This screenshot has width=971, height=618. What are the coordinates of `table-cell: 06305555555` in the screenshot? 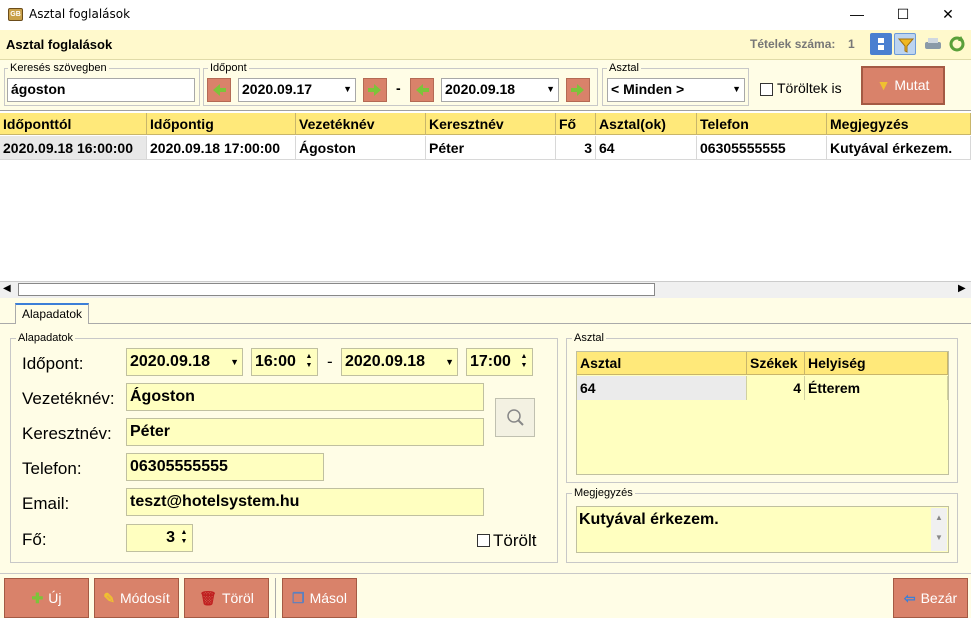 It's located at (762, 148).